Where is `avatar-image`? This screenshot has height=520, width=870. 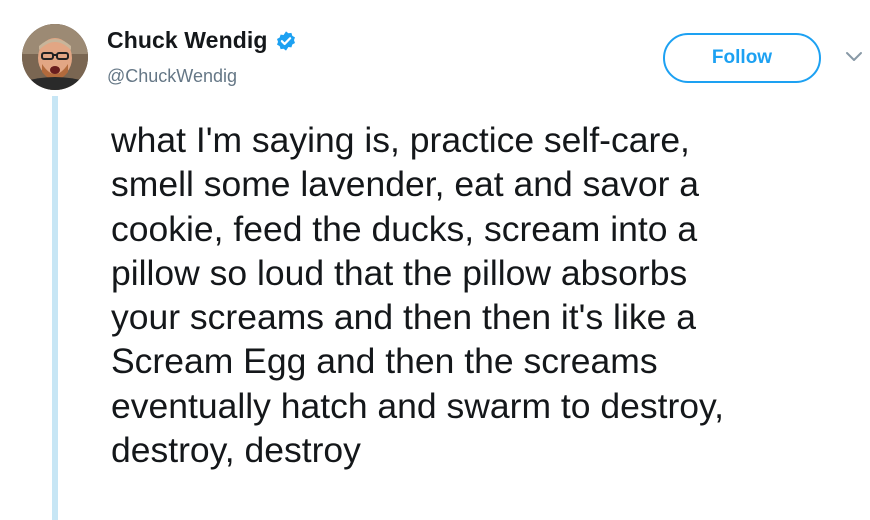 avatar-image is located at coordinates (55, 57).